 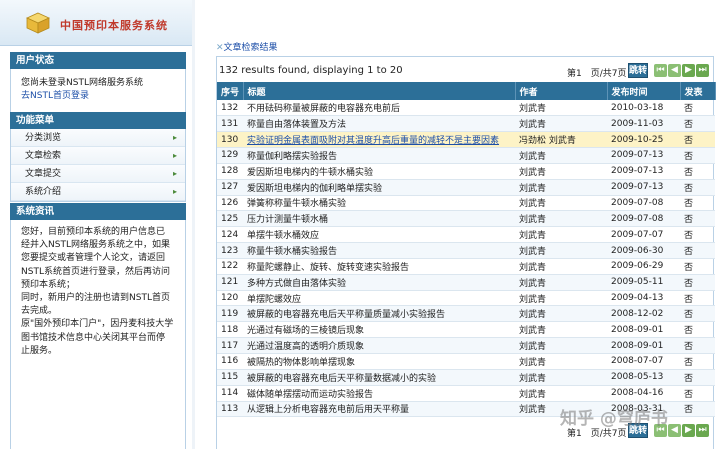 I want to click on next-page-icon: ▶, so click(x=688, y=70).